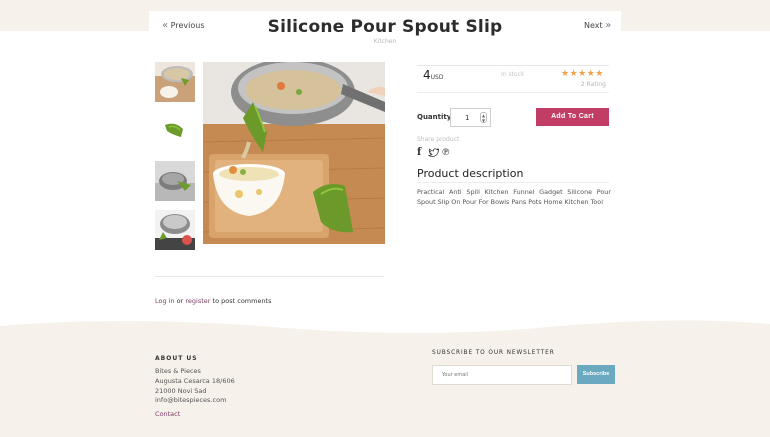 Image resolution: width=770 pixels, height=437 pixels. Describe the element at coordinates (419, 152) in the screenshot. I see `facebook-icon: f` at that location.